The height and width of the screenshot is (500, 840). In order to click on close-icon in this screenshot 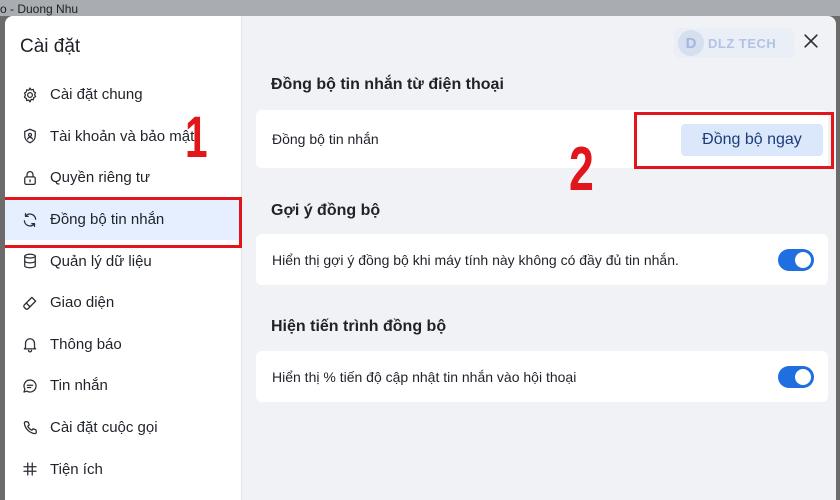, I will do `click(811, 41)`.